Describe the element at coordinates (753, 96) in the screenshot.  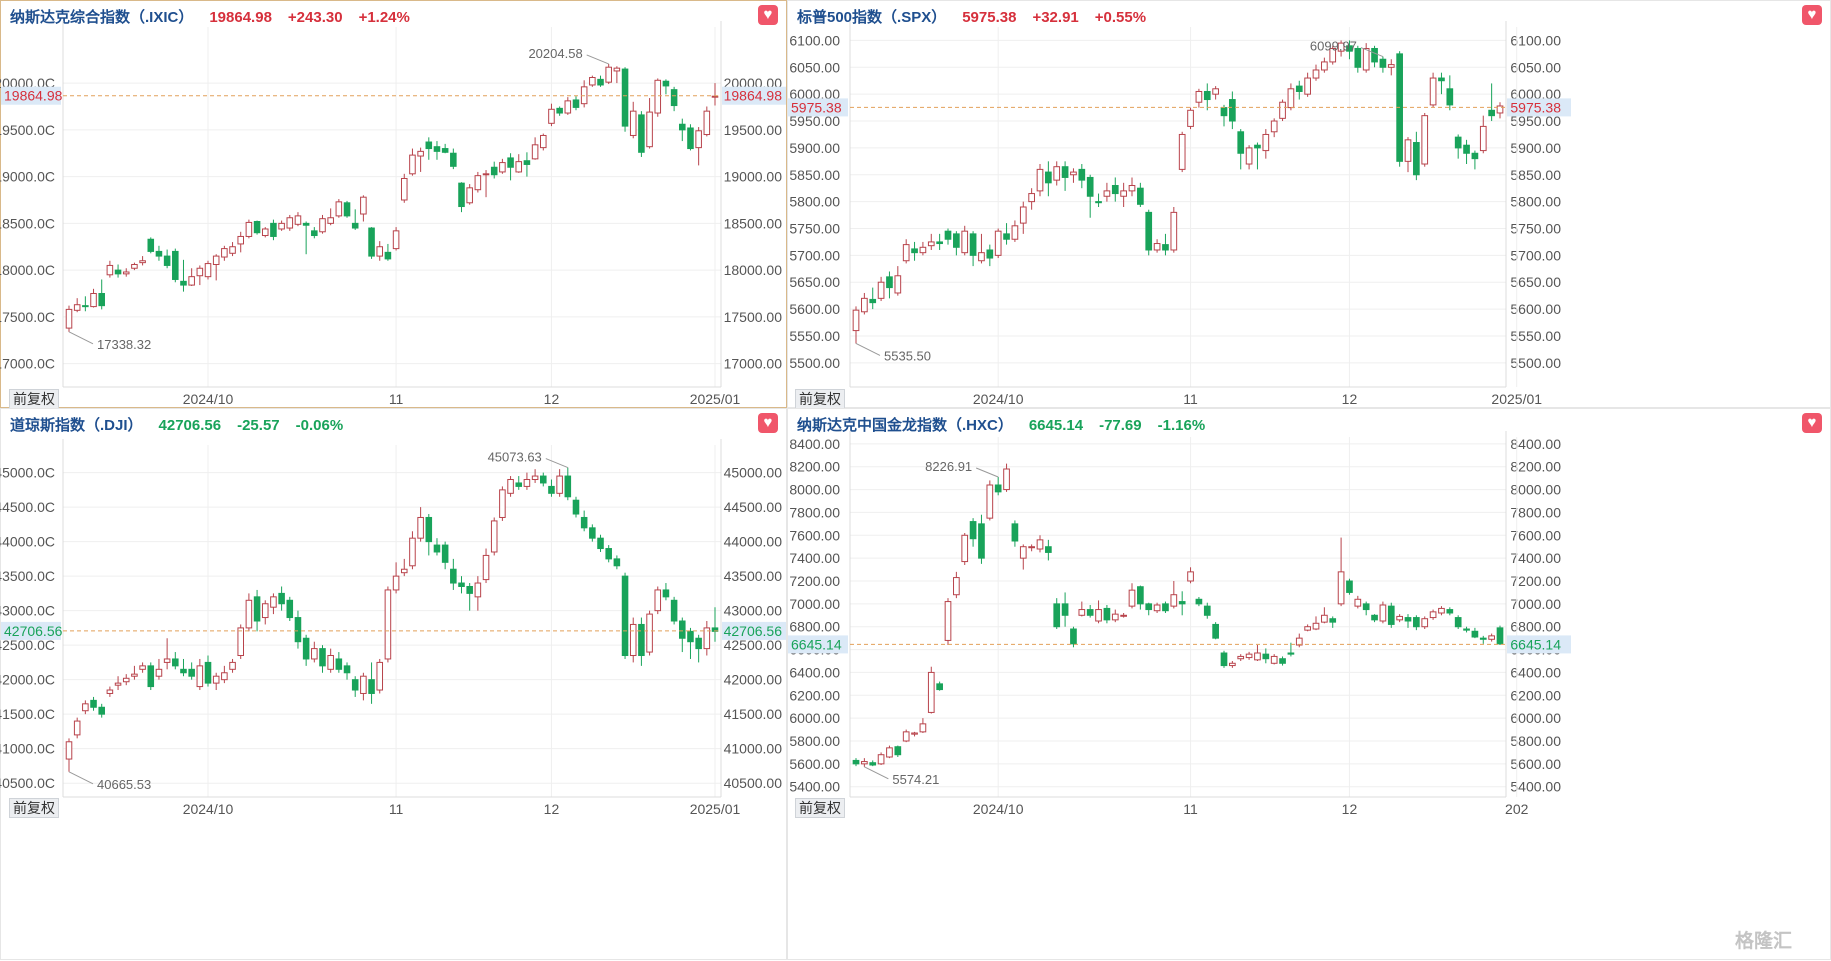
I see `current-price-tag-right: 19864.98` at that location.